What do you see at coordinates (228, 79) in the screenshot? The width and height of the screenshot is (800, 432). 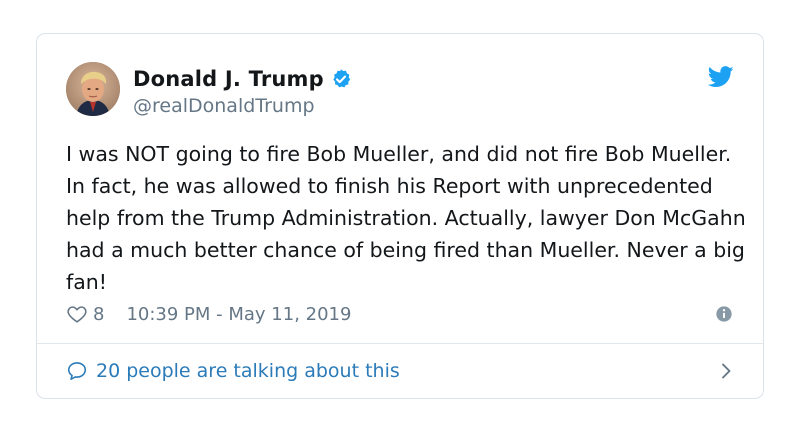 I see `author-name: Donald J. Trump` at bounding box center [228, 79].